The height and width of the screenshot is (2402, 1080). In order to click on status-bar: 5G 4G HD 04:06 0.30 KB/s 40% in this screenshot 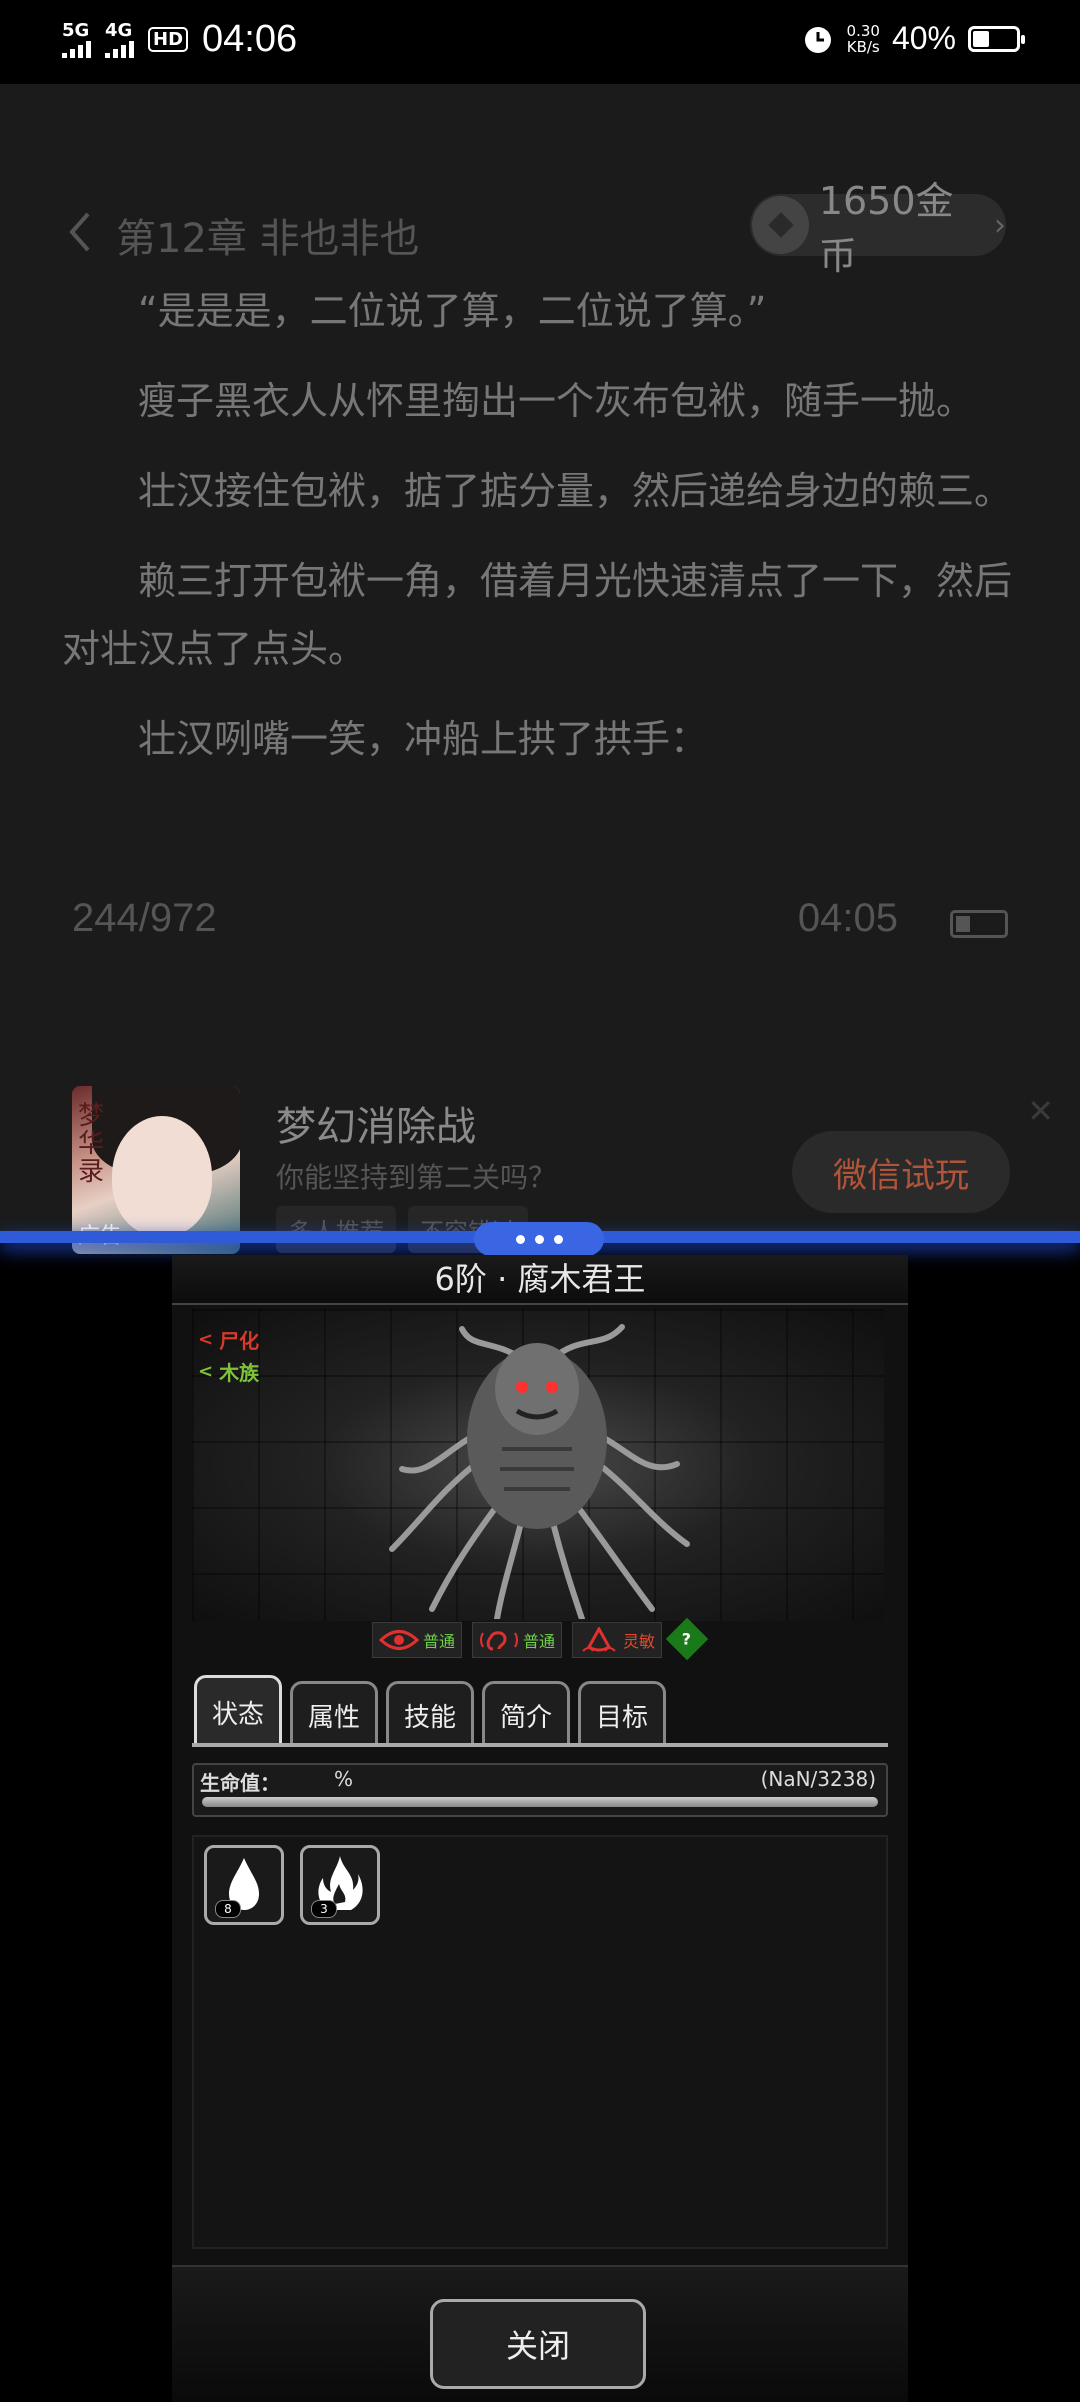, I will do `click(540, 42)`.